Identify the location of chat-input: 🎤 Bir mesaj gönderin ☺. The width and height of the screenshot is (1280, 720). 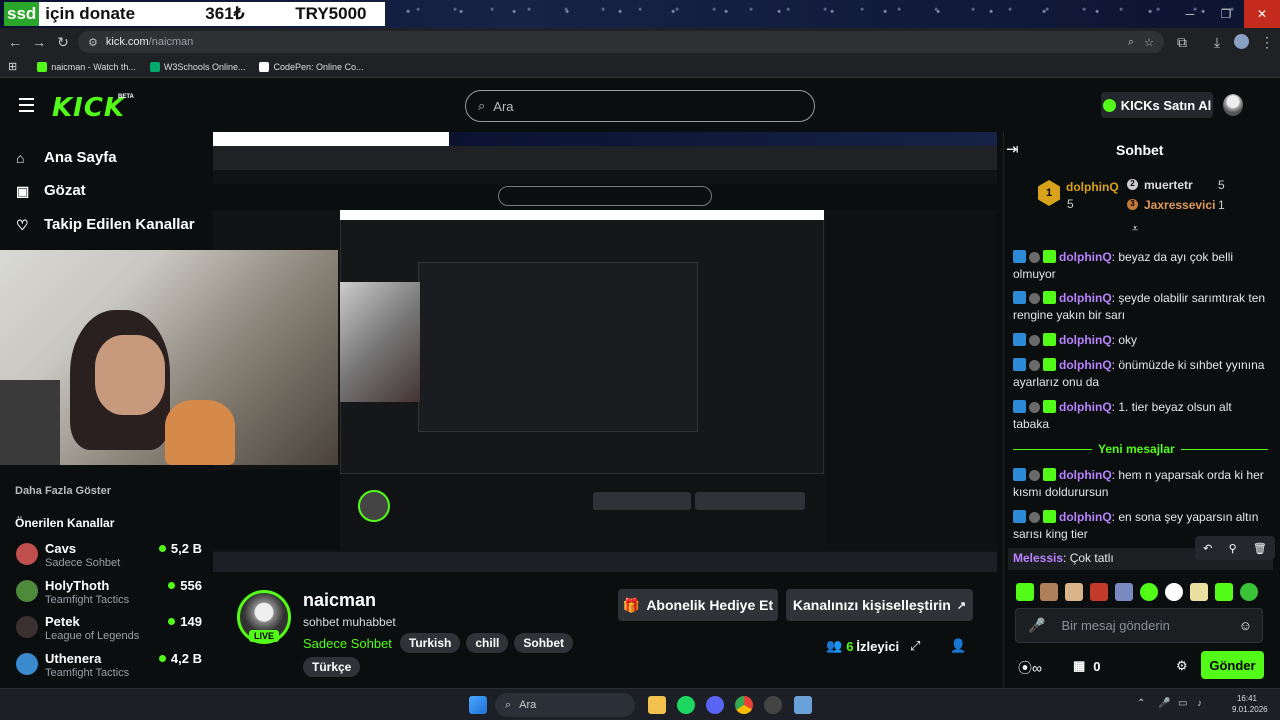
(1139, 625).